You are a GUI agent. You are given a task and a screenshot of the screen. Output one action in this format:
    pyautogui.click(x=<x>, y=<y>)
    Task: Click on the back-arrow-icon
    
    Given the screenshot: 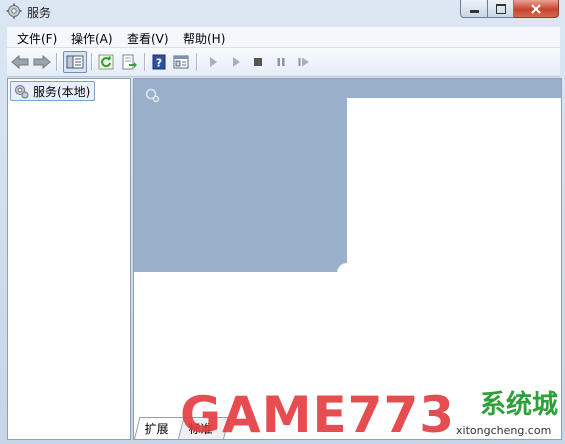 What is the action you would take?
    pyautogui.click(x=20, y=62)
    